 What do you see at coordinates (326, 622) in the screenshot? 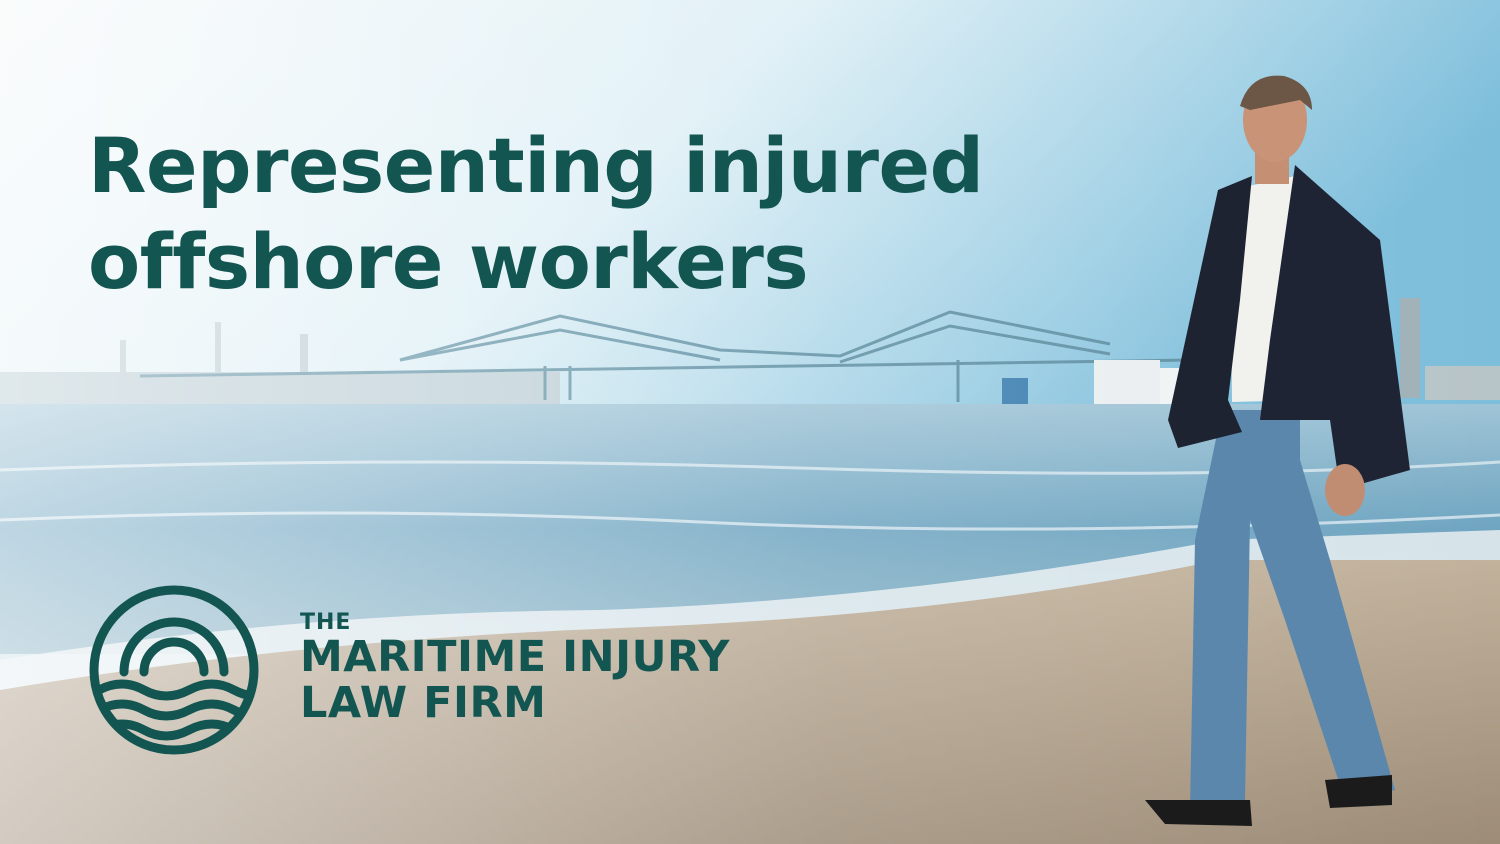
I see `wordmark-the: THE` at bounding box center [326, 622].